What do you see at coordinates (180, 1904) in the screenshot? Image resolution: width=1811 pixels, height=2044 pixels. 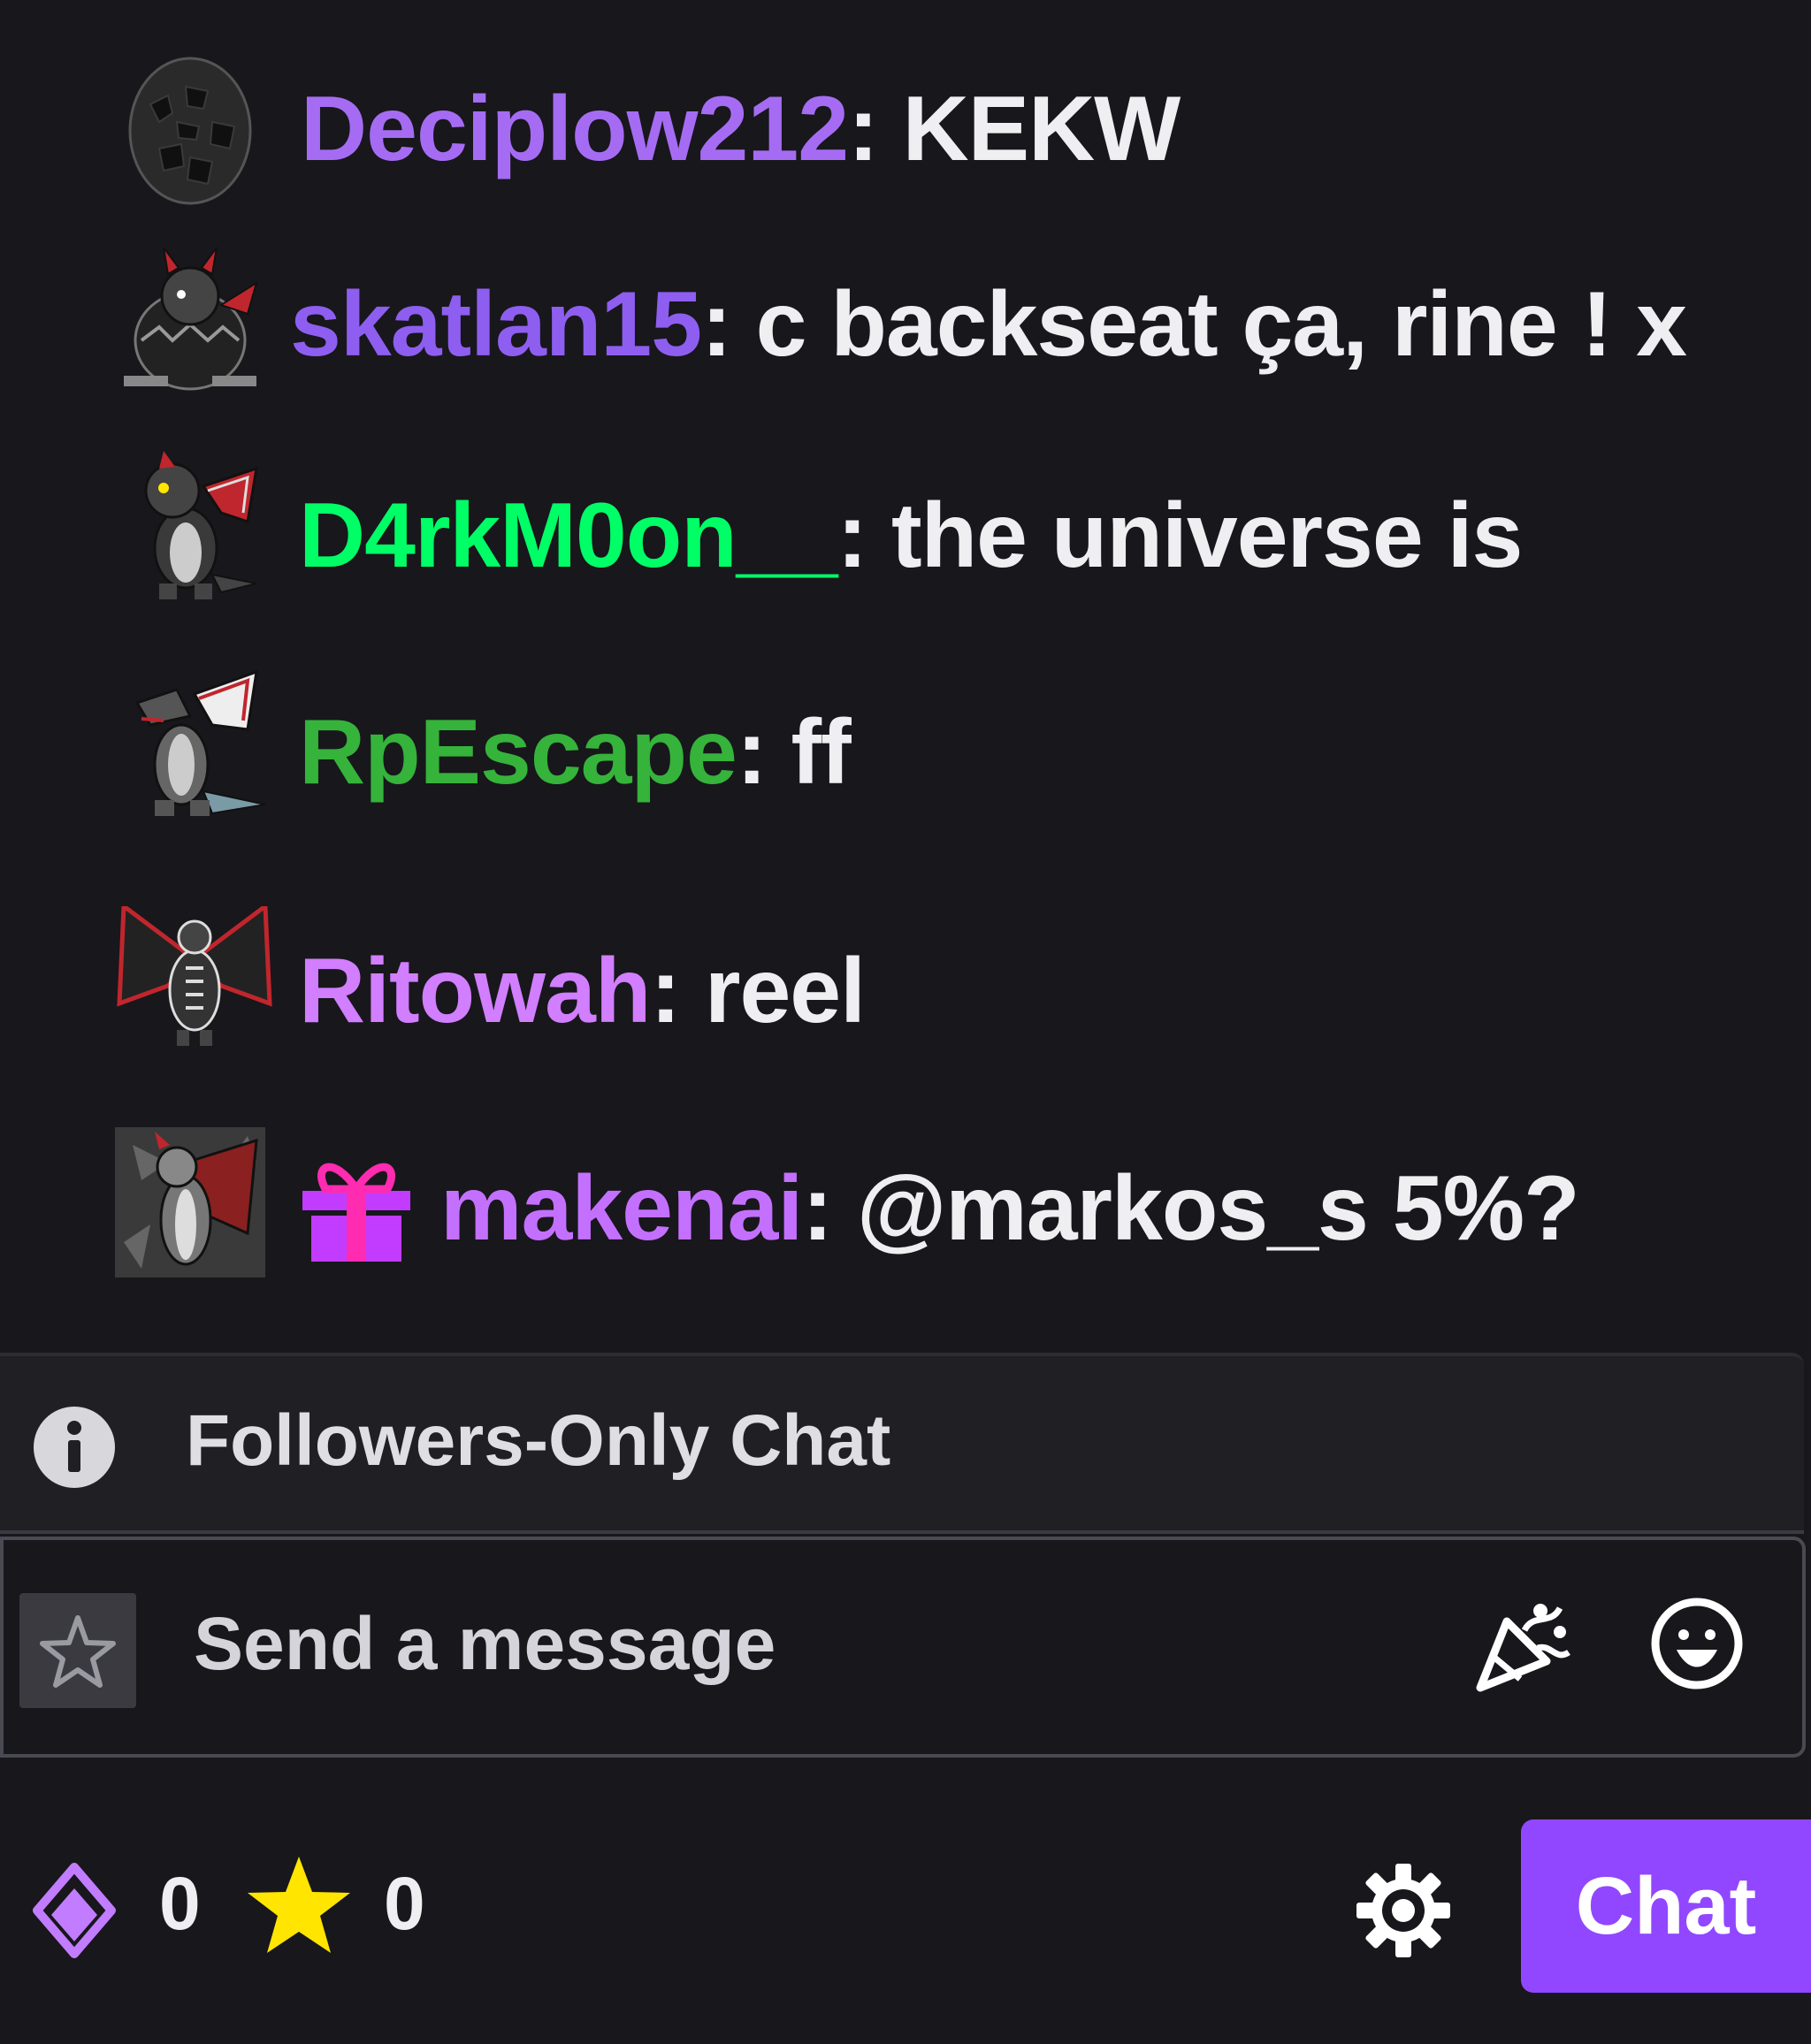 I see `channel-points-count: 0` at bounding box center [180, 1904].